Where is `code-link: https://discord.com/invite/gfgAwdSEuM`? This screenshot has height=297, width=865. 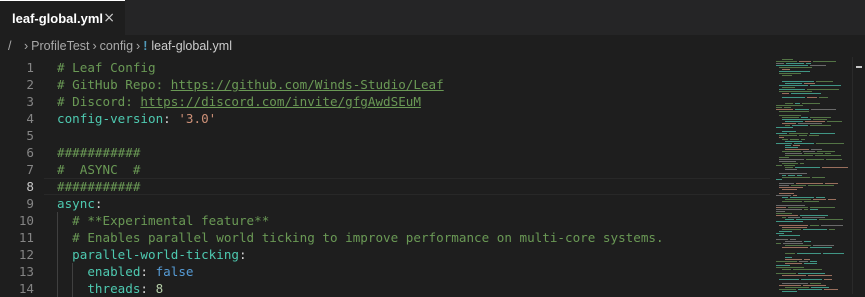
code-link: https://discord.com/invite/gfgAwdSEuM is located at coordinates (280, 101).